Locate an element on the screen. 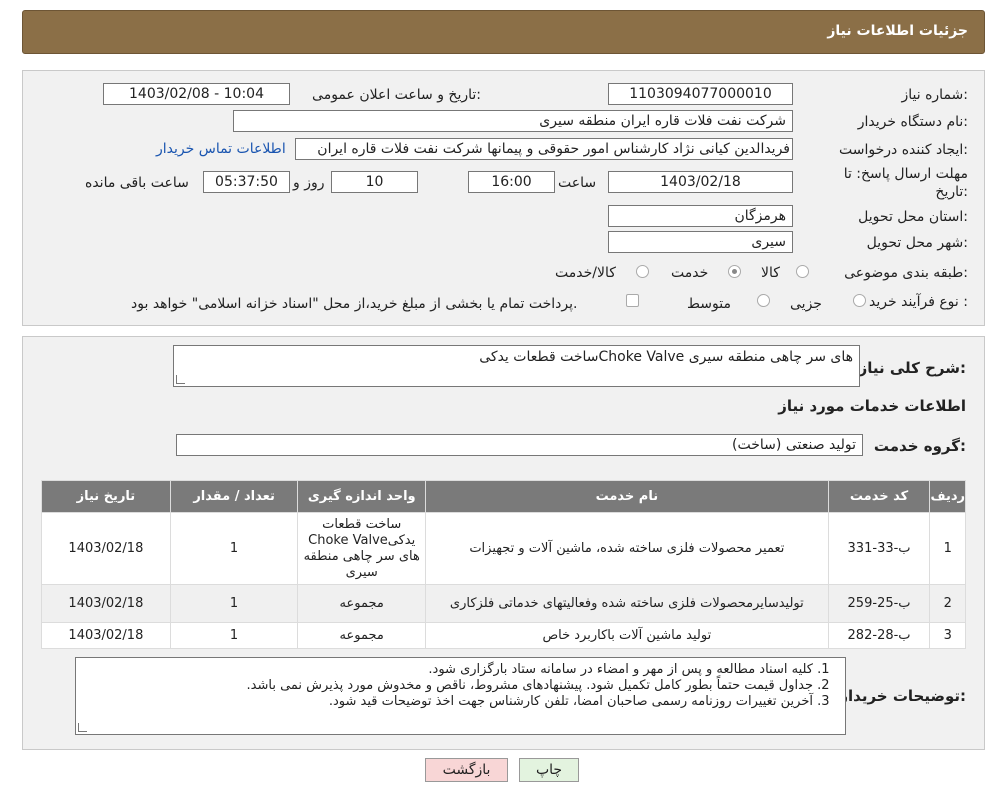  page-header: جزئیات اطلاعات نیاز is located at coordinates (503, 32).